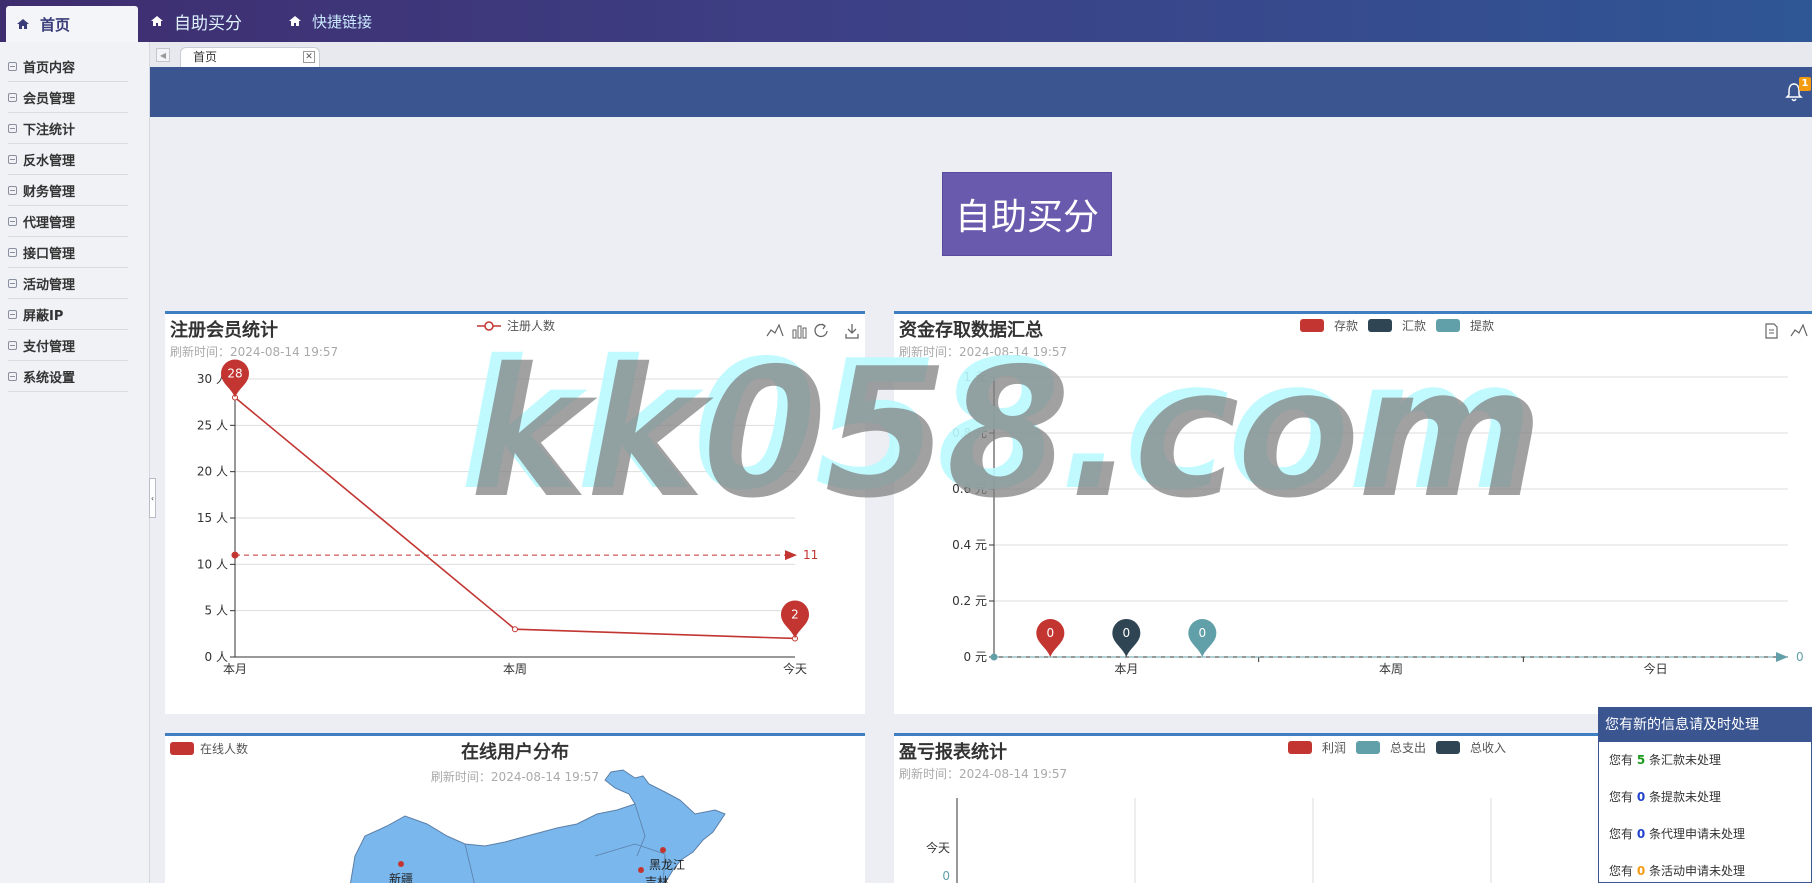 Image resolution: width=1812 pixels, height=883 pixels. Describe the element at coordinates (49, 130) in the screenshot. I see `sidebar-item-label: 下注统计` at that location.